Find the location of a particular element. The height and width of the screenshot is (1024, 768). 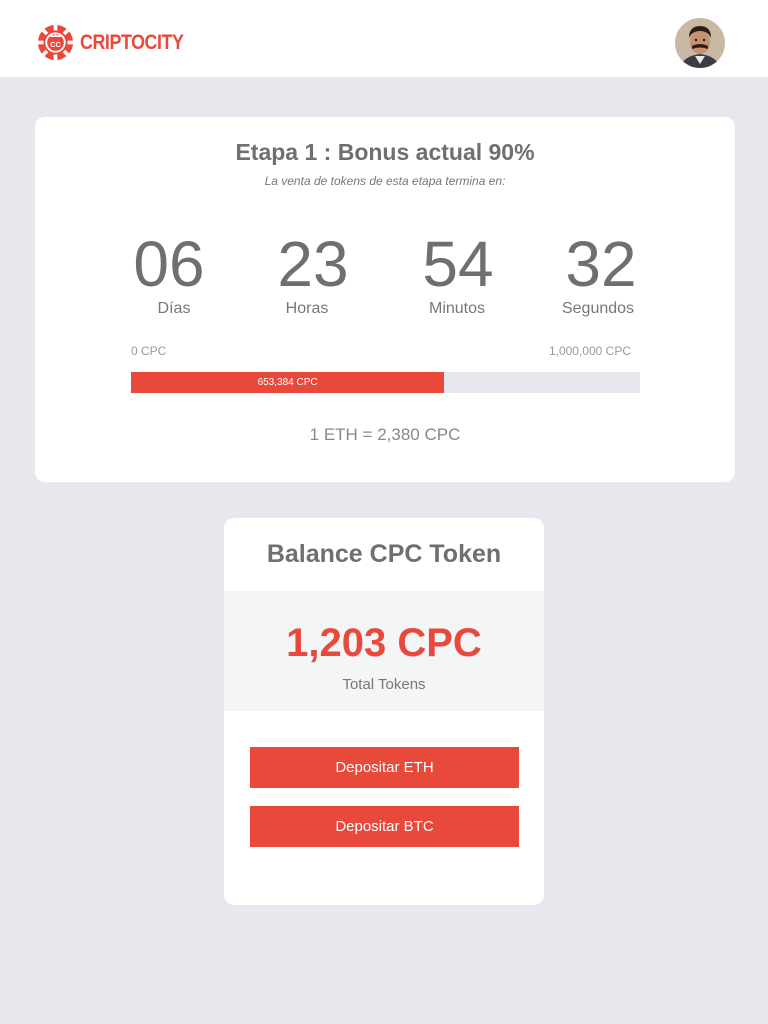

countdown-seconds-label: Segundos is located at coordinates (598, 308).